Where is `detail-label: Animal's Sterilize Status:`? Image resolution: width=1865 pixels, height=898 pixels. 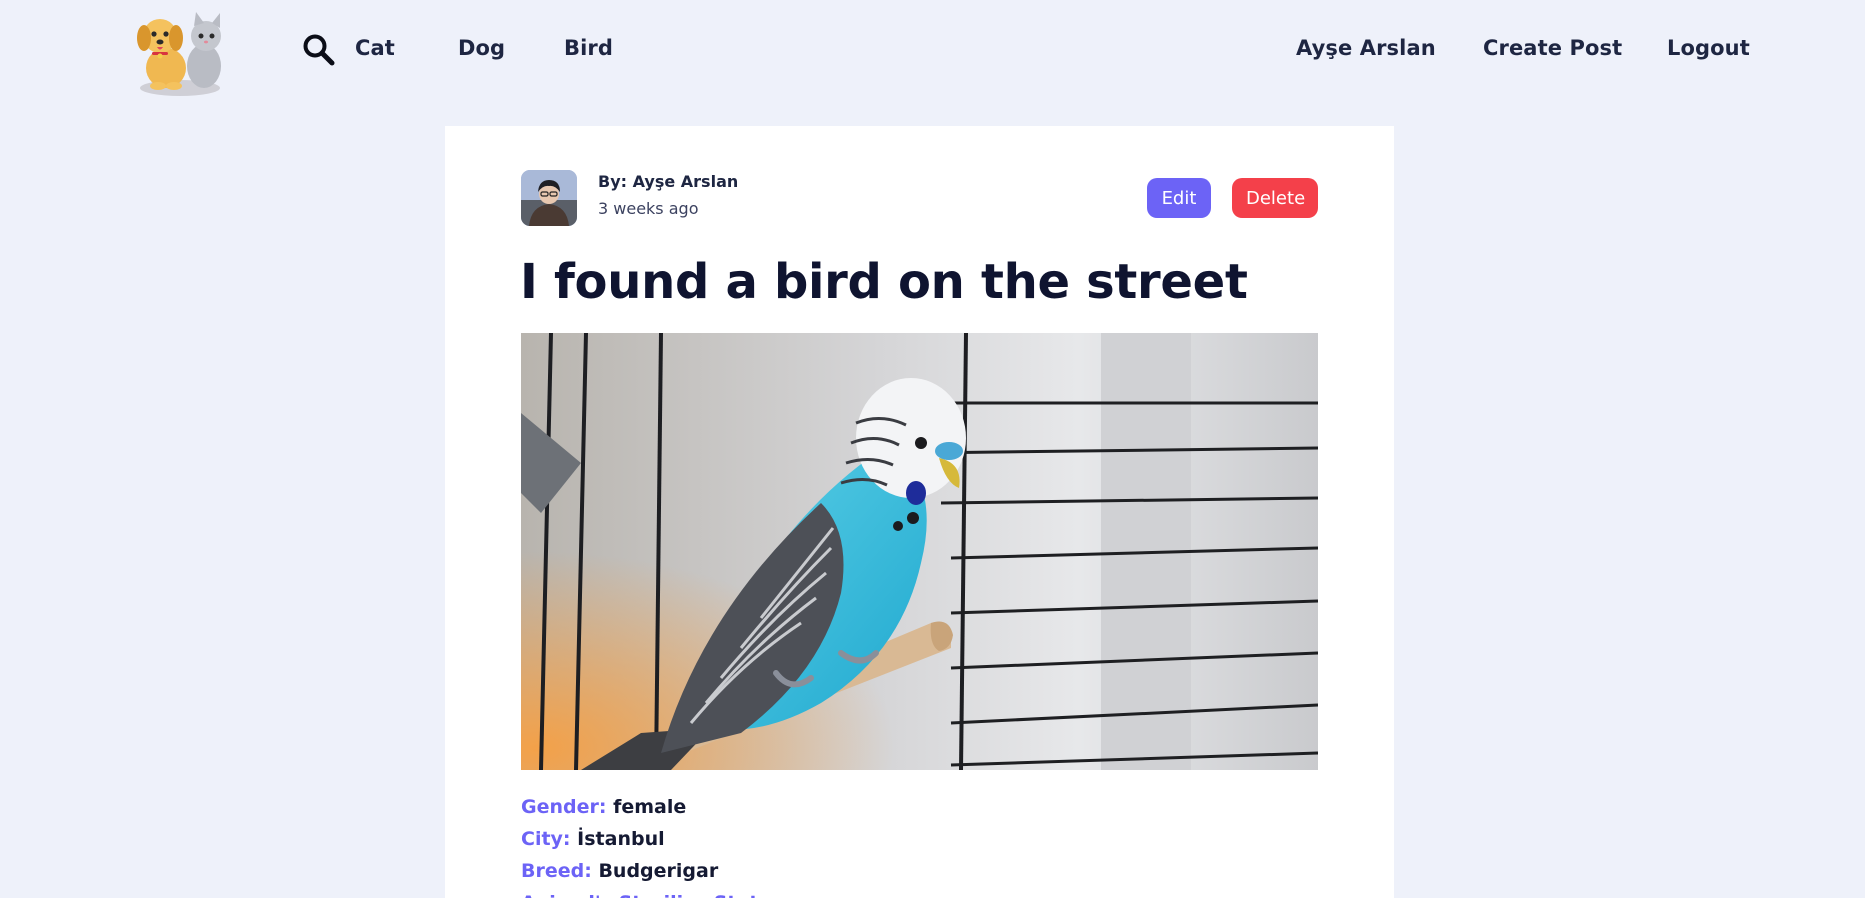 detail-label: Animal's Sterilize Status: is located at coordinates (656, 895).